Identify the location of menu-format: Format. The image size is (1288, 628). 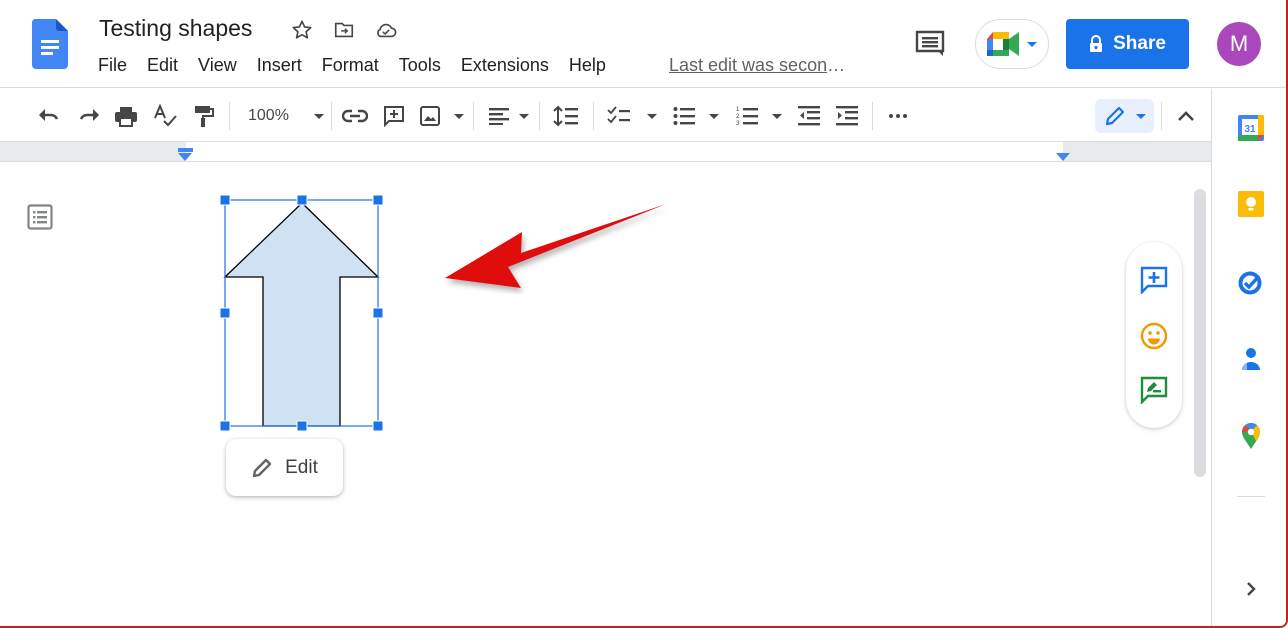
(350, 65).